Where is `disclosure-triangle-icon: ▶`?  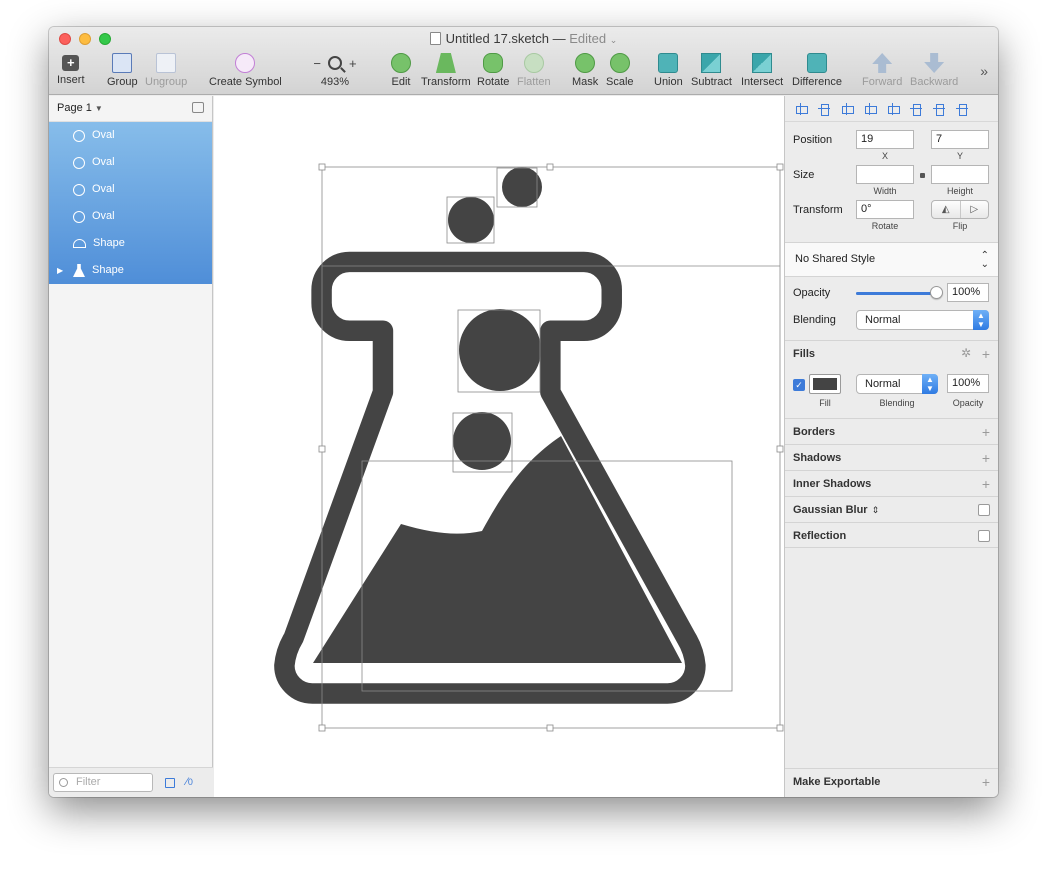
disclosure-triangle-icon: ▶ is located at coordinates (60, 270).